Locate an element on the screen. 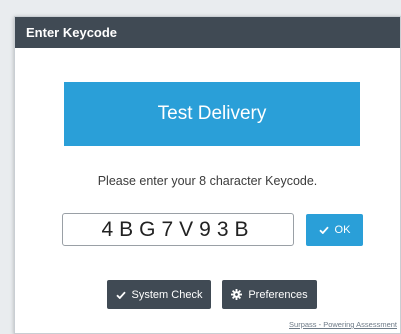  system-check-label: System Check is located at coordinates (167, 294).